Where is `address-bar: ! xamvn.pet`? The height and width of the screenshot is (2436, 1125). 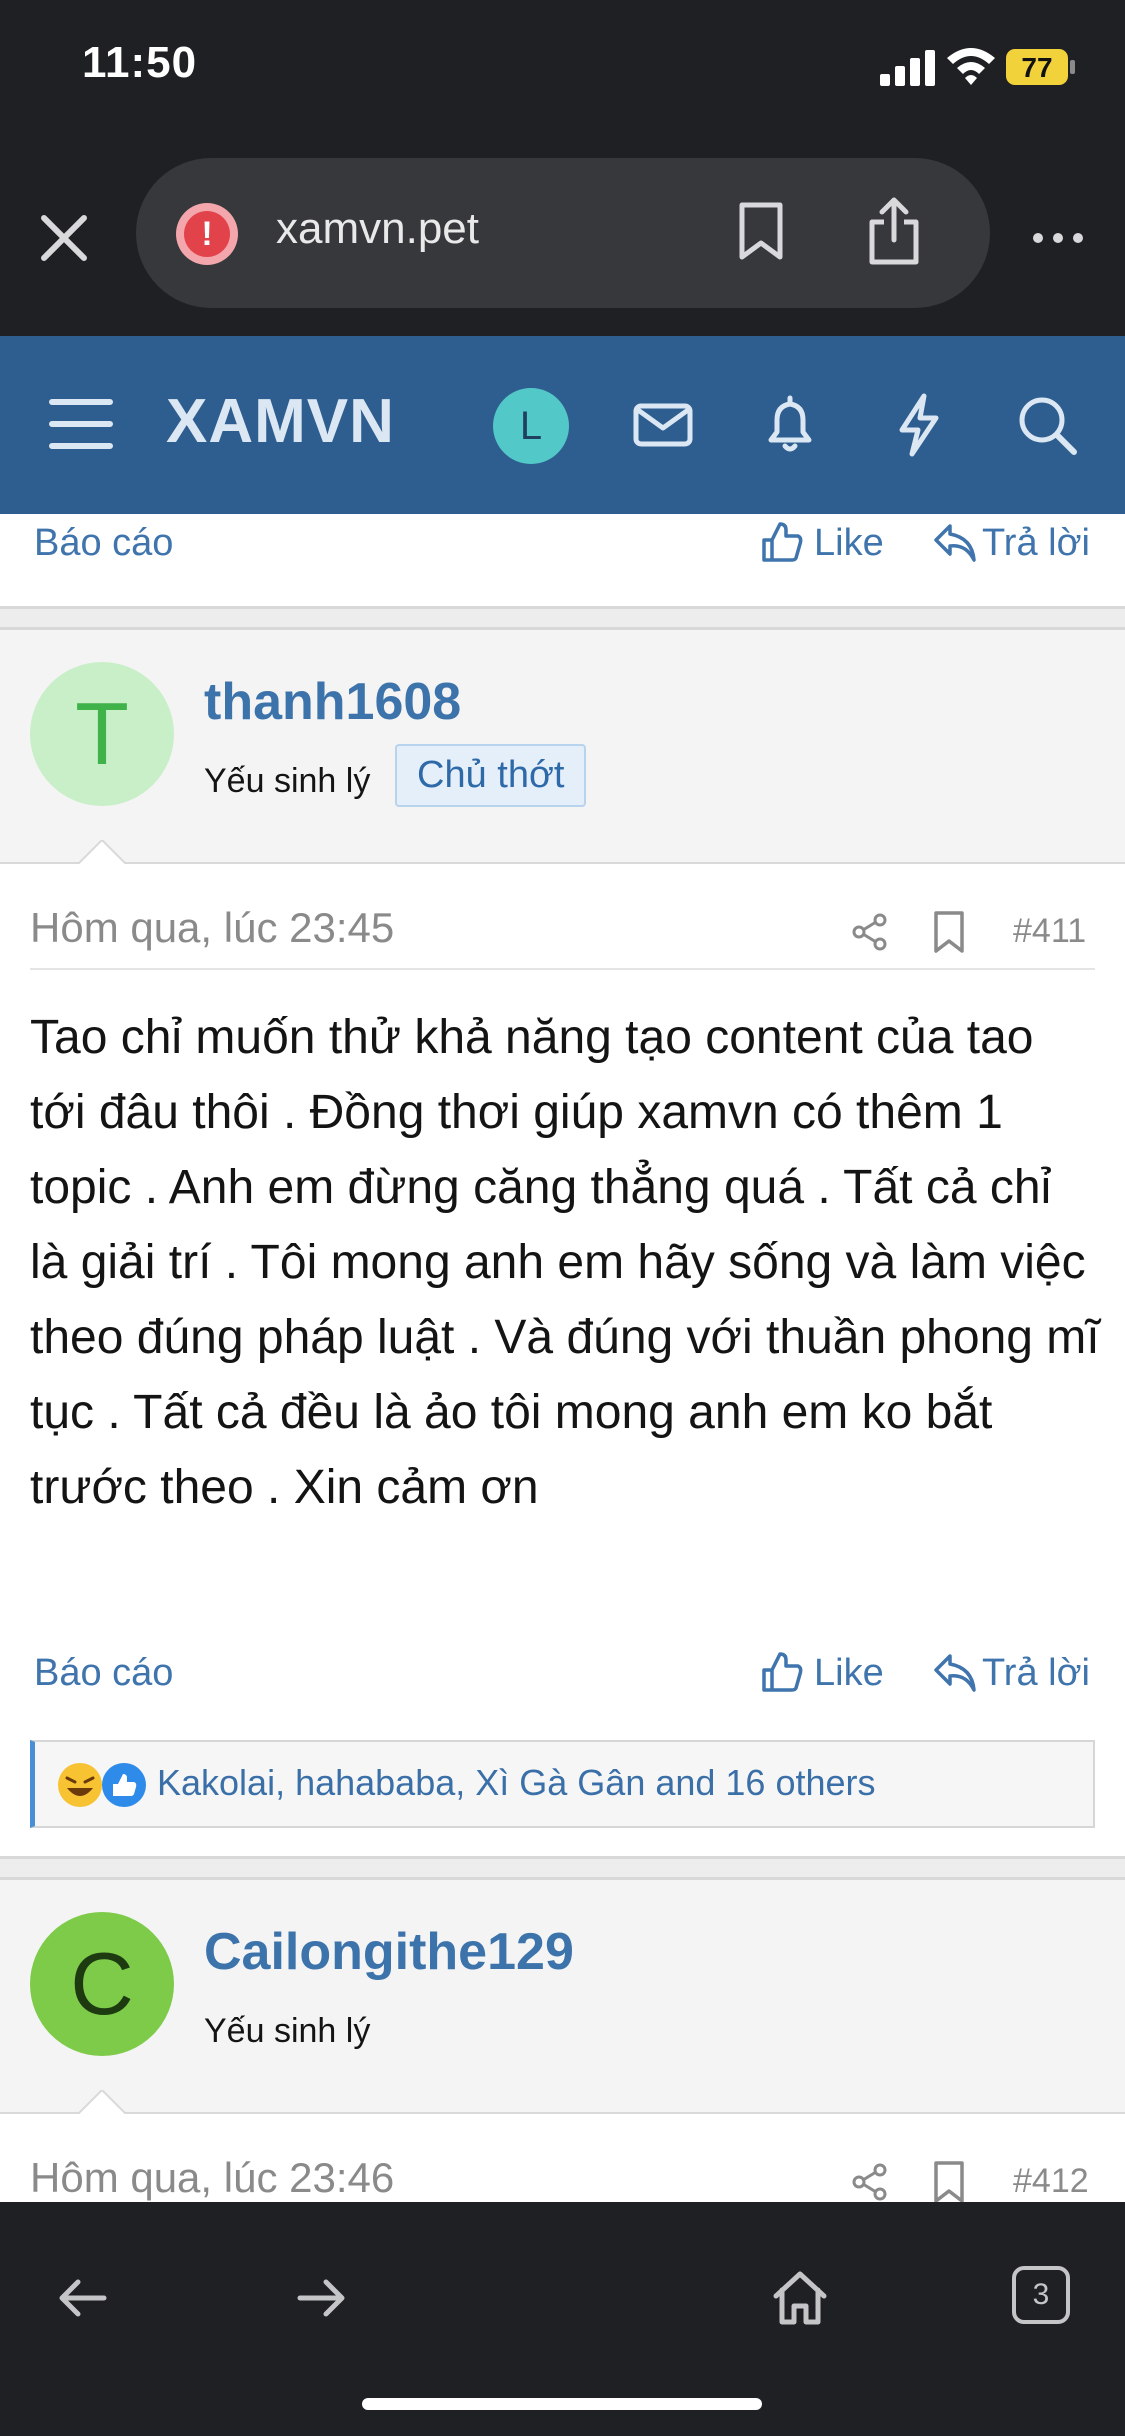
address-bar: ! xamvn.pet is located at coordinates (563, 233).